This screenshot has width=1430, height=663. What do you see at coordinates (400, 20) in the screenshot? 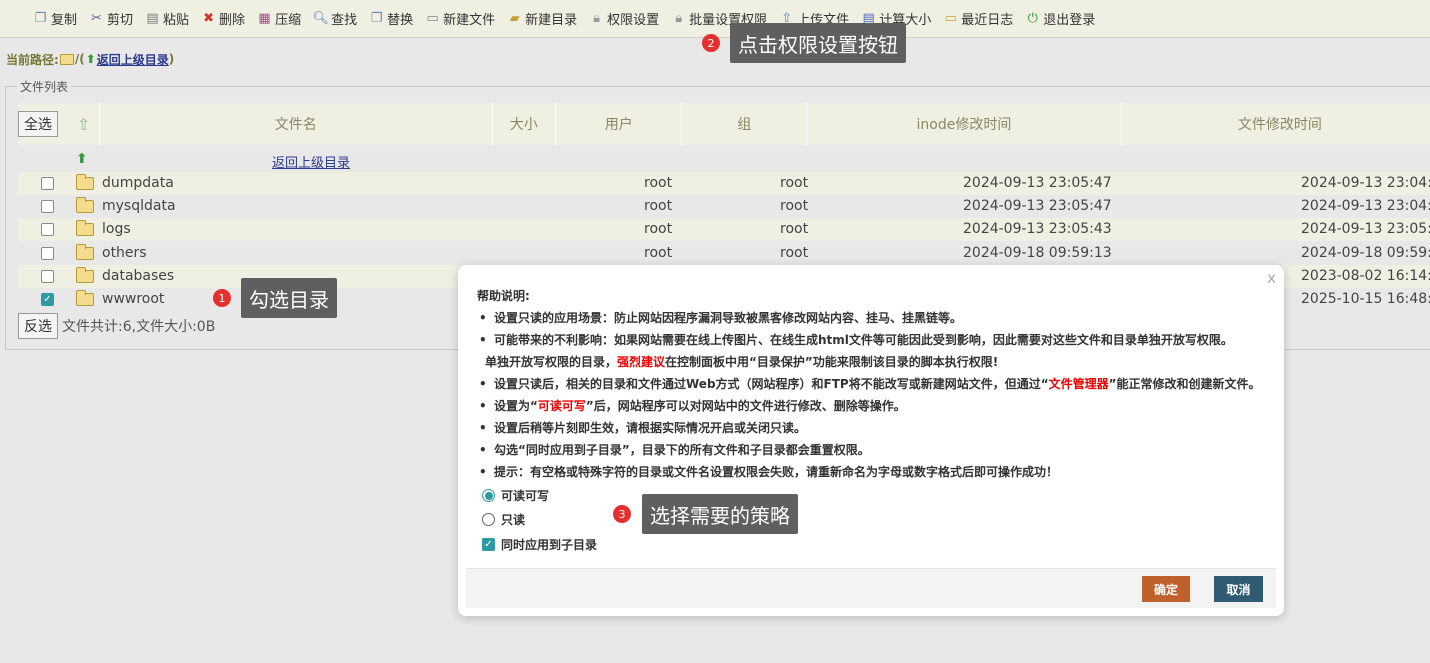
I see `toolbar-button-label: 替换` at bounding box center [400, 20].